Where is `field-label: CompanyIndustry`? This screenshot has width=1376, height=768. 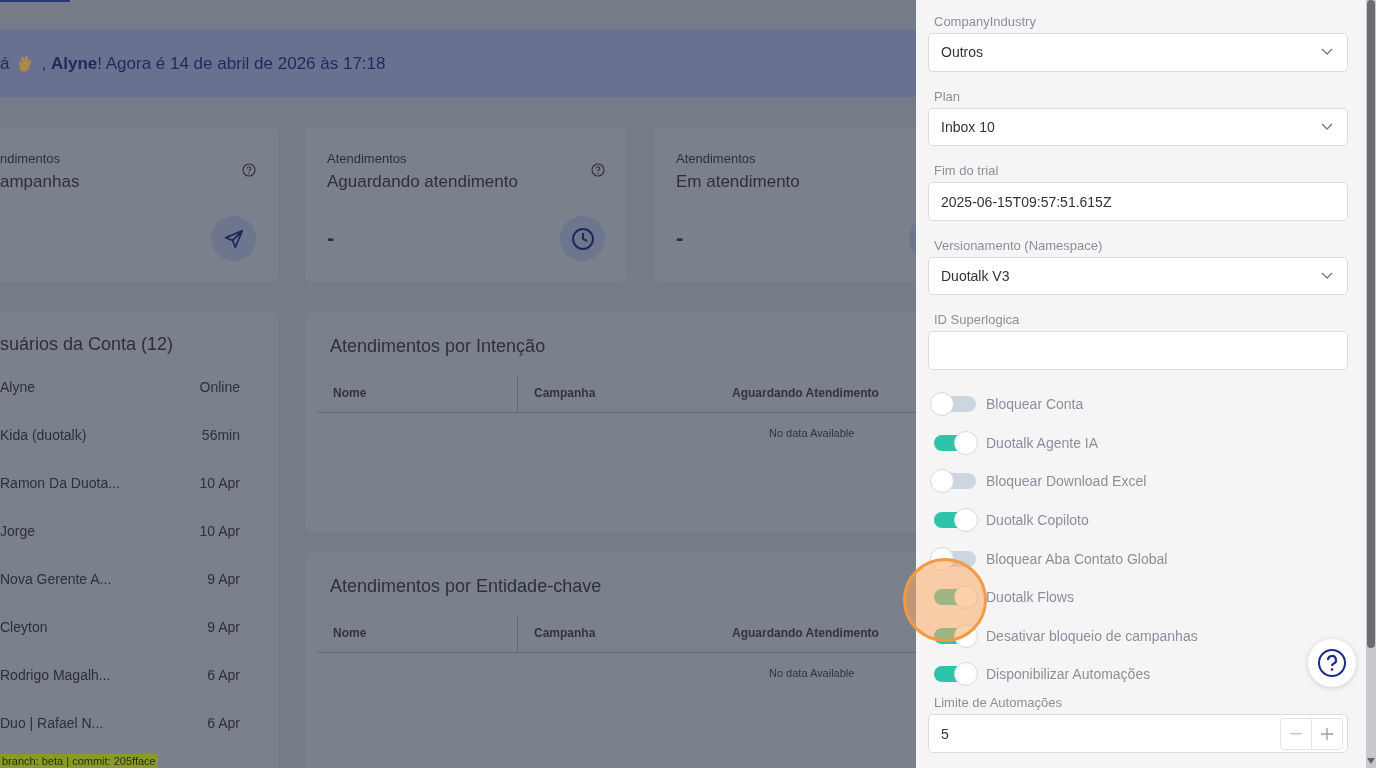 field-label: CompanyIndustry is located at coordinates (985, 21).